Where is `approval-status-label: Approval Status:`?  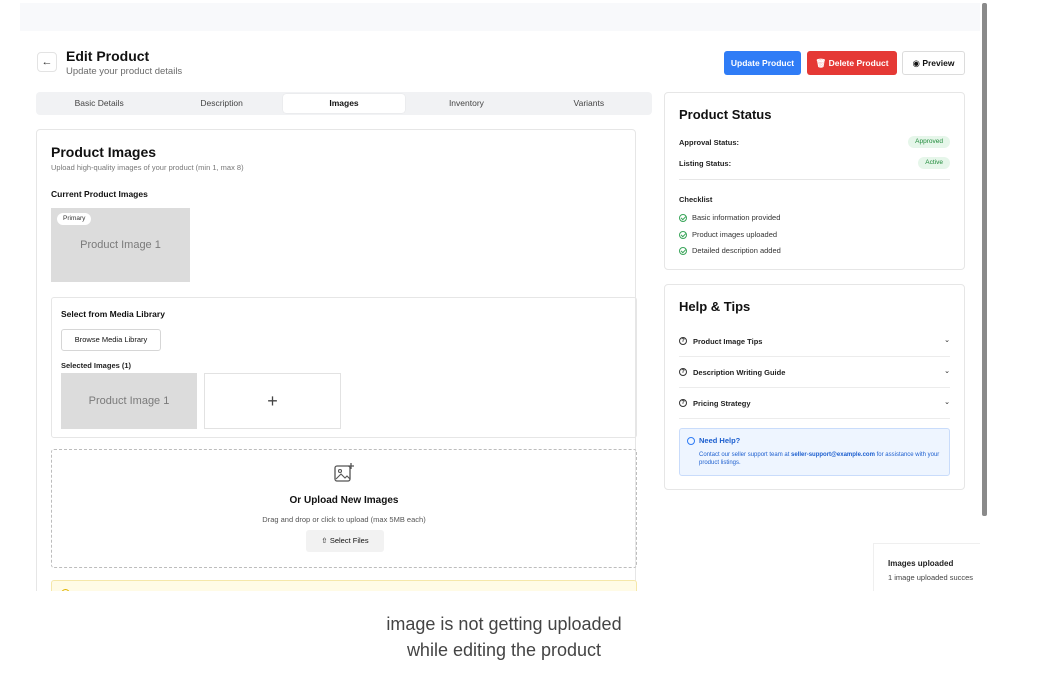
approval-status-label: Approval Status: is located at coordinates (709, 142).